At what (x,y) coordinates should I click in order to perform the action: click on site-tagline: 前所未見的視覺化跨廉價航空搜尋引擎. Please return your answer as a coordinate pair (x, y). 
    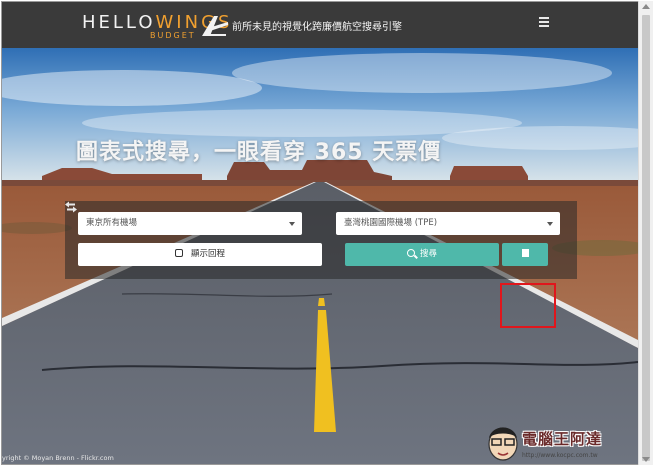
    Looking at the image, I should click on (317, 27).